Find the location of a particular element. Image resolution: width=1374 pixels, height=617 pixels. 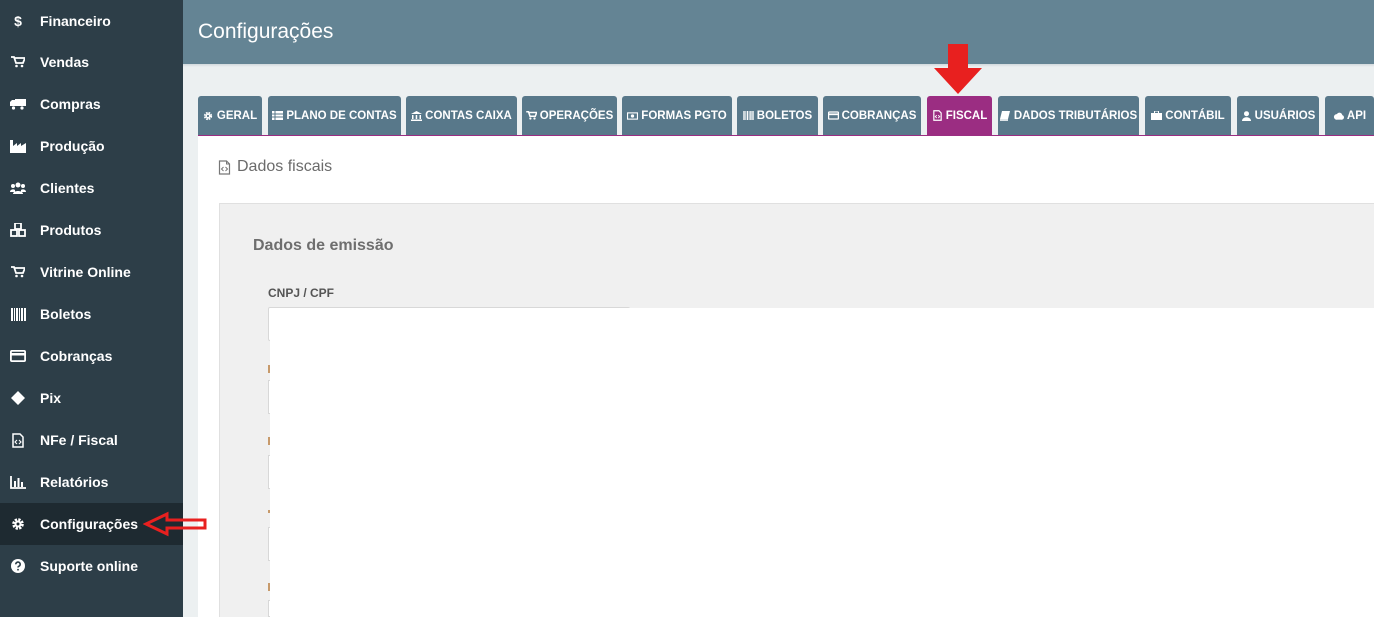

tab-label: OPERAÇÕES is located at coordinates (576, 115).